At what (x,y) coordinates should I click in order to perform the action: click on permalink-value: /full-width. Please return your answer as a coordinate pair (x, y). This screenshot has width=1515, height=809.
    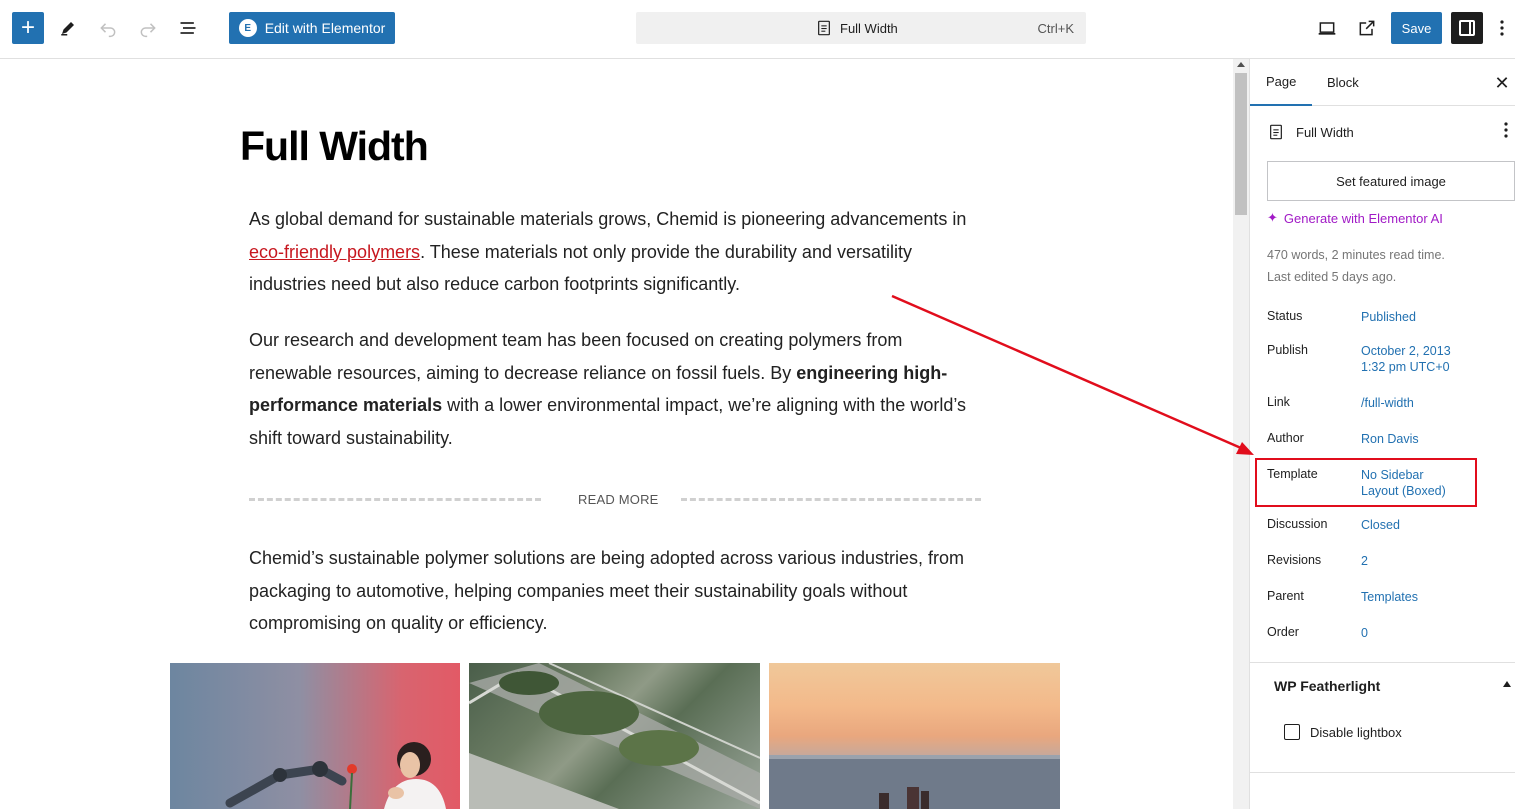
    Looking at the image, I should click on (1387, 403).